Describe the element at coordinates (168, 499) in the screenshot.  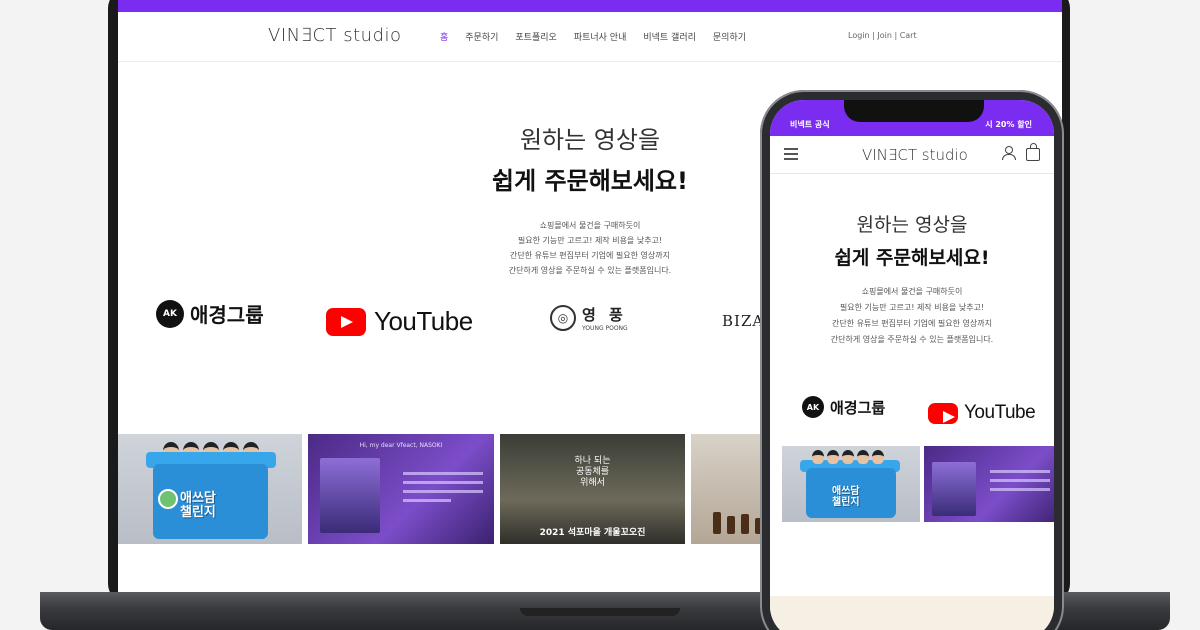
I see `heart-icon` at that location.